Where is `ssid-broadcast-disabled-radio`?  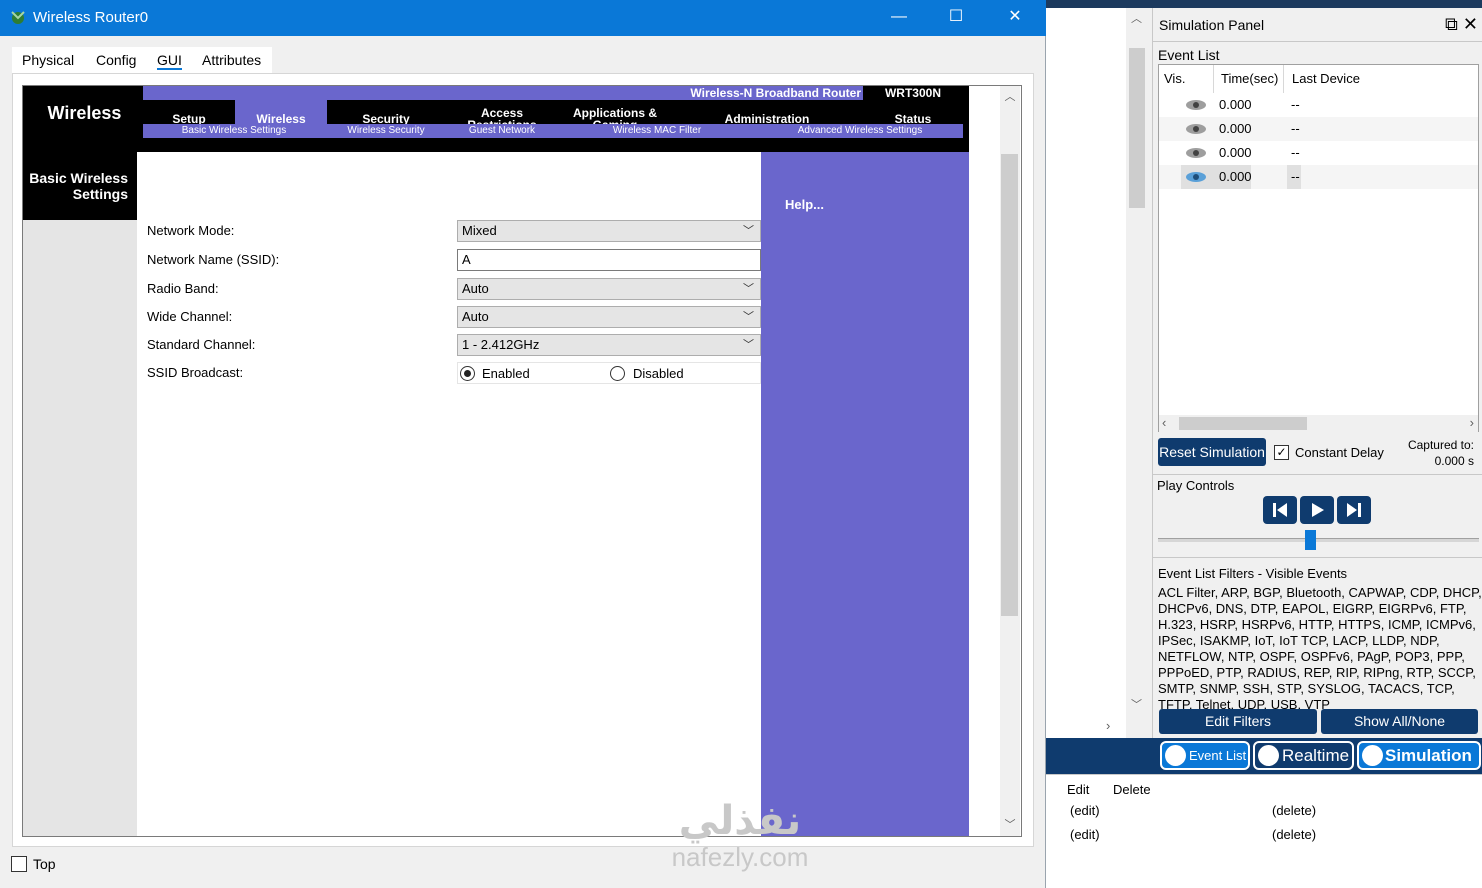
ssid-broadcast-disabled-radio is located at coordinates (617, 373).